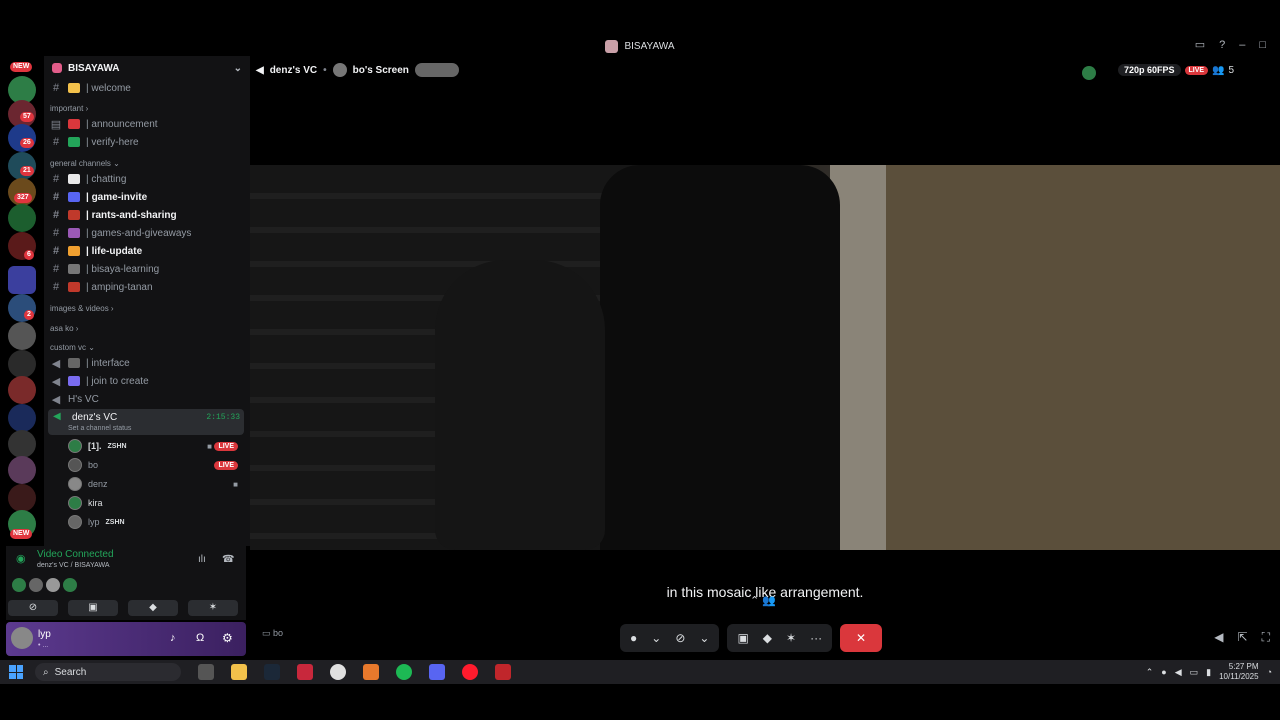 Image resolution: width=1280 pixels, height=720 pixels. Describe the element at coordinates (404, 672) in the screenshot. I see `spotify-icon` at that location.